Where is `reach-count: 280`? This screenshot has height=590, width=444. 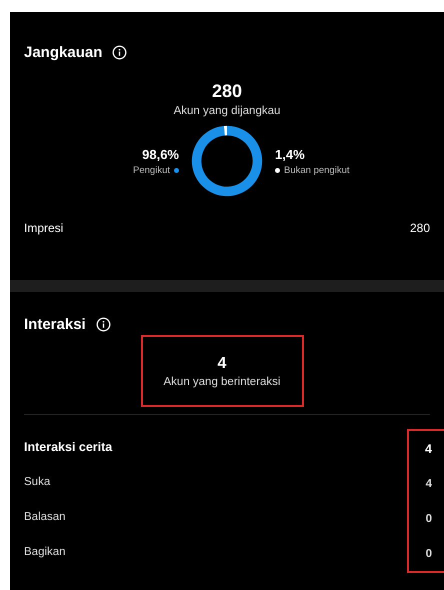 reach-count: 280 is located at coordinates (227, 91).